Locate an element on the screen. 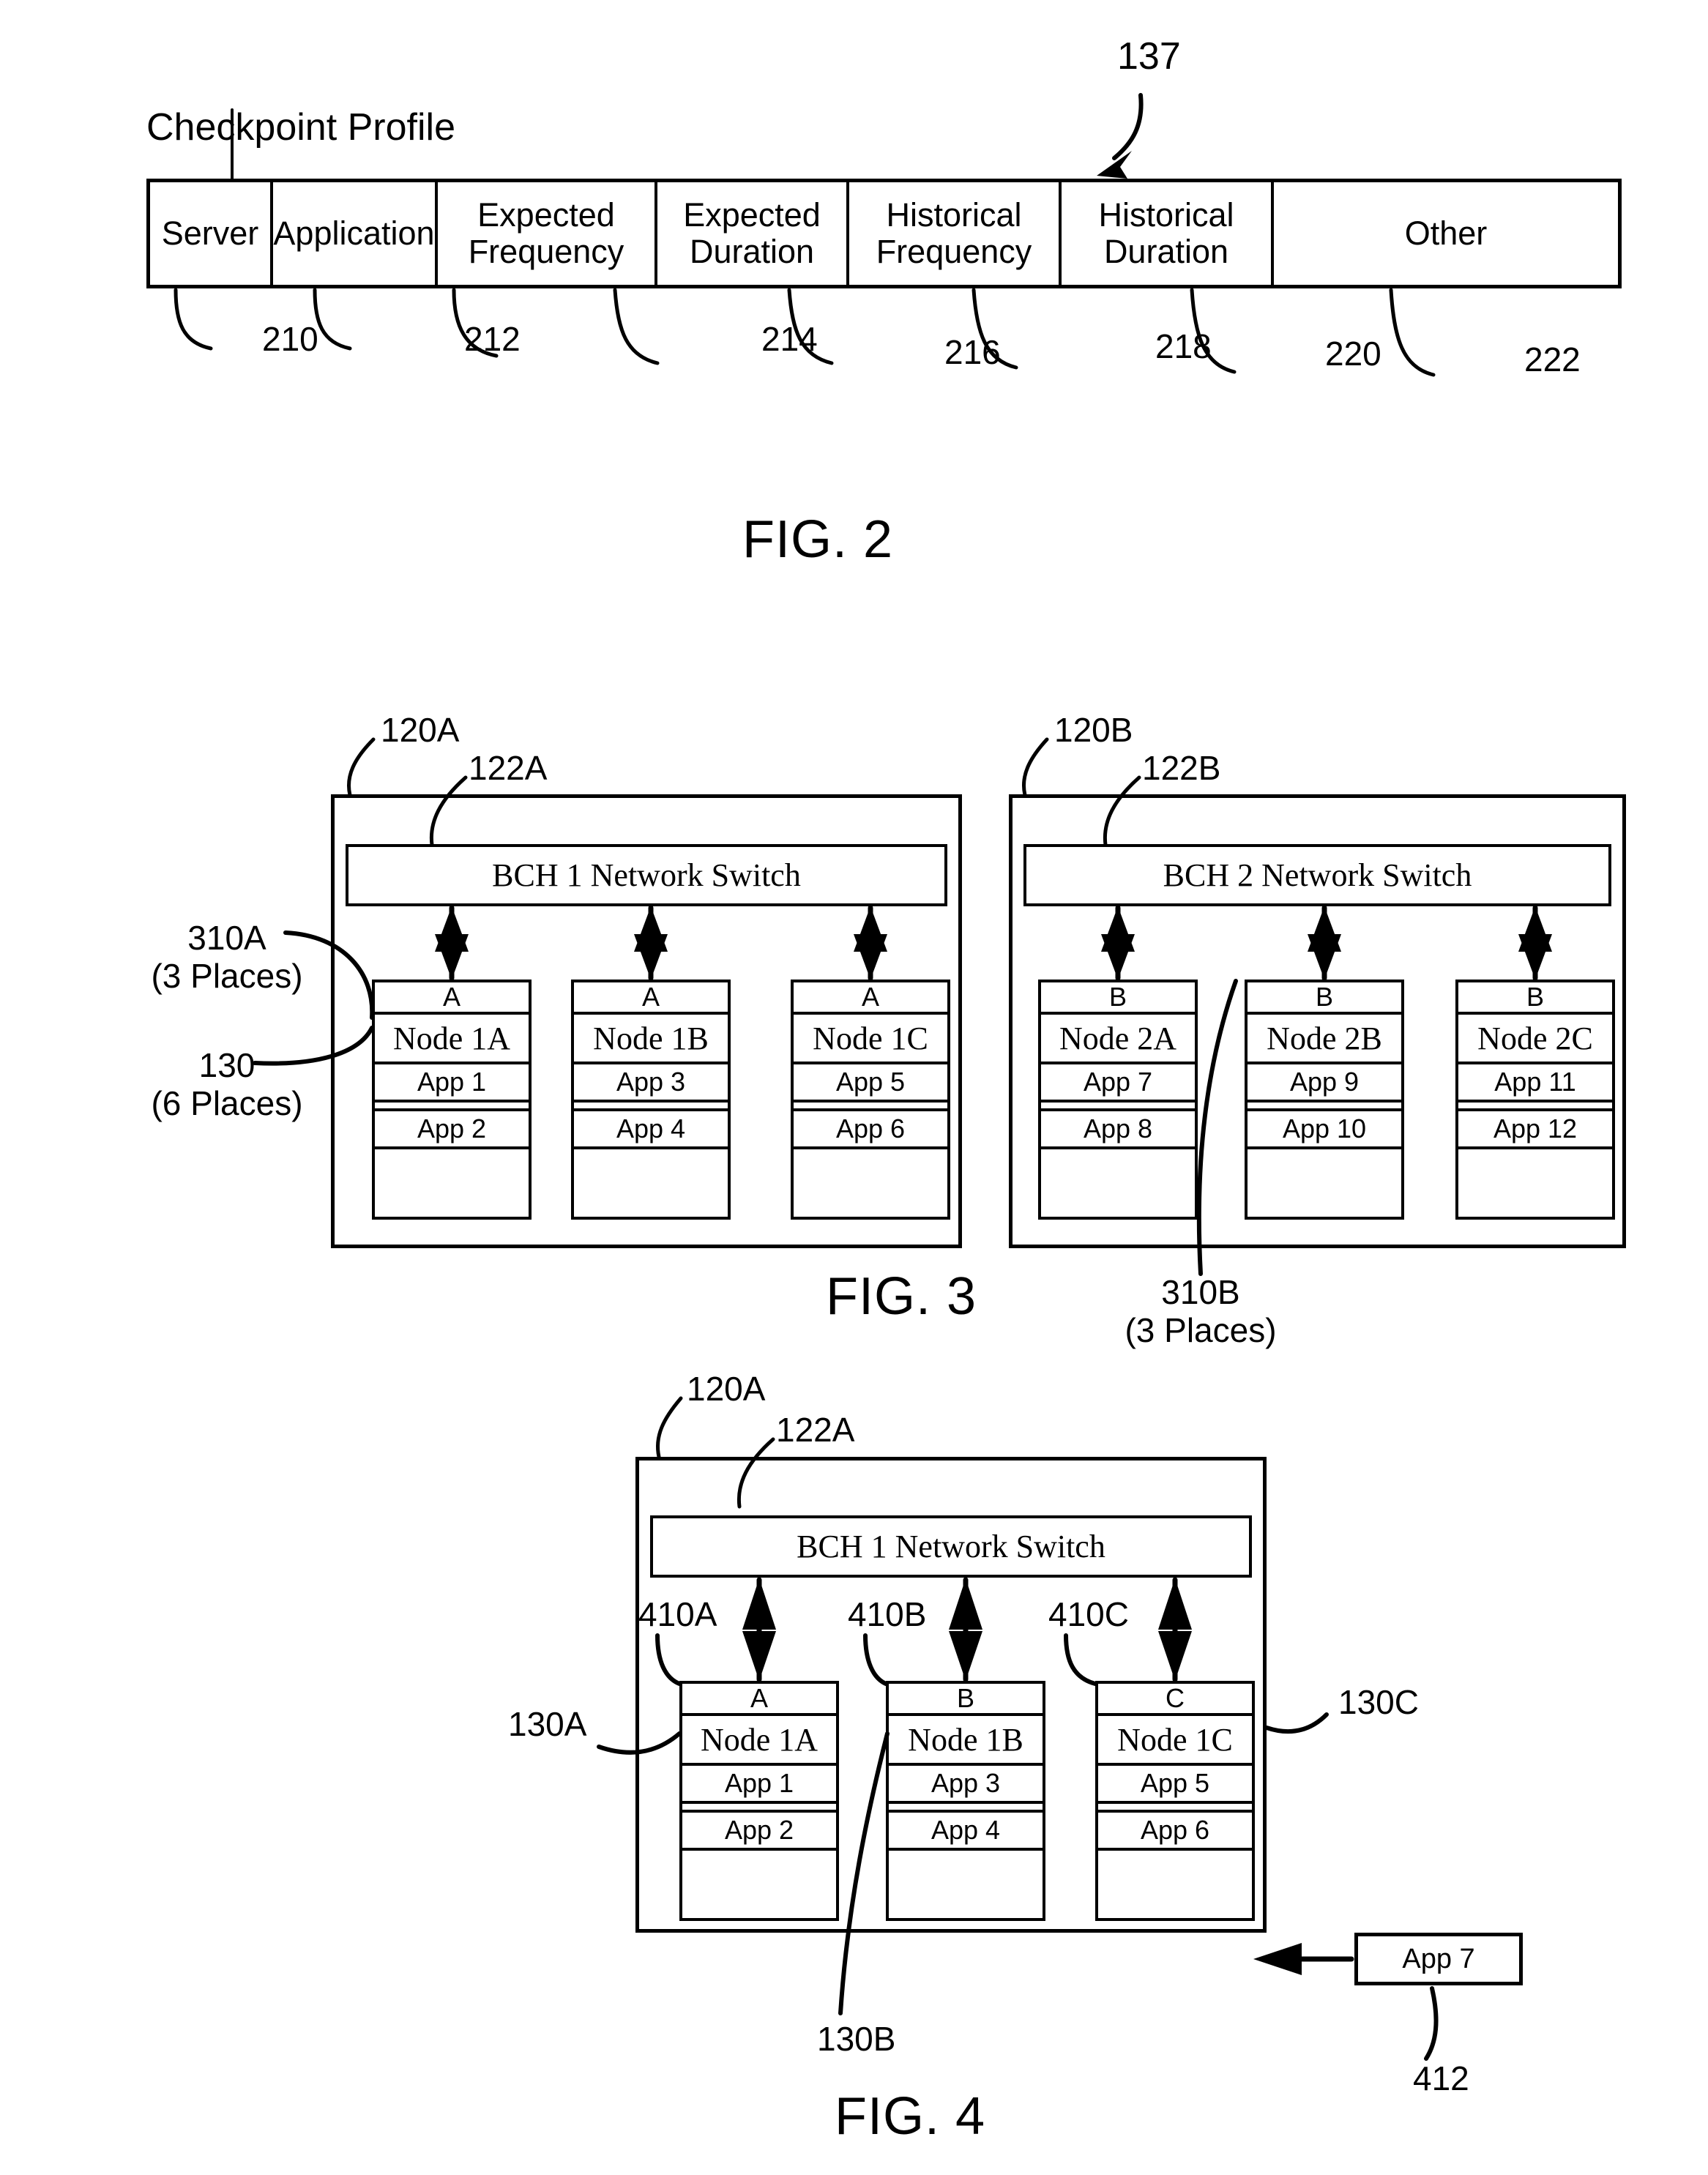 The width and height of the screenshot is (1708, 2175). fig4-ref-410B: 410B is located at coordinates (887, 1614).